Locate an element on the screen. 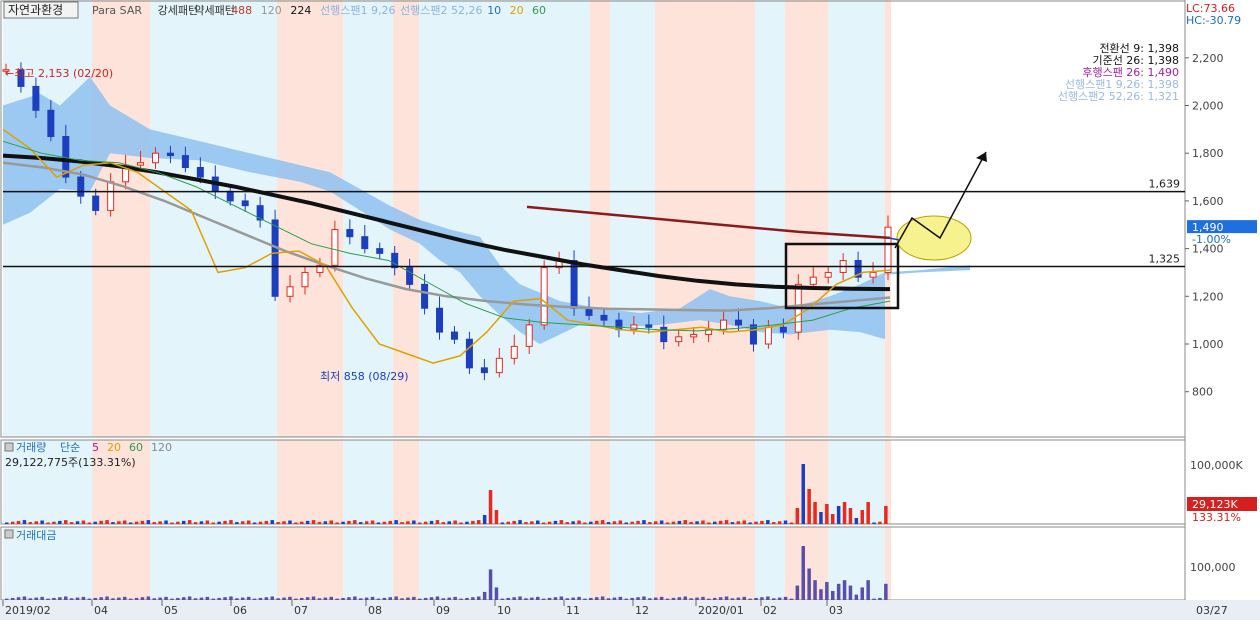 The height and width of the screenshot is (620, 1260). volume-legend-item: 거래량 is located at coordinates (31, 447).